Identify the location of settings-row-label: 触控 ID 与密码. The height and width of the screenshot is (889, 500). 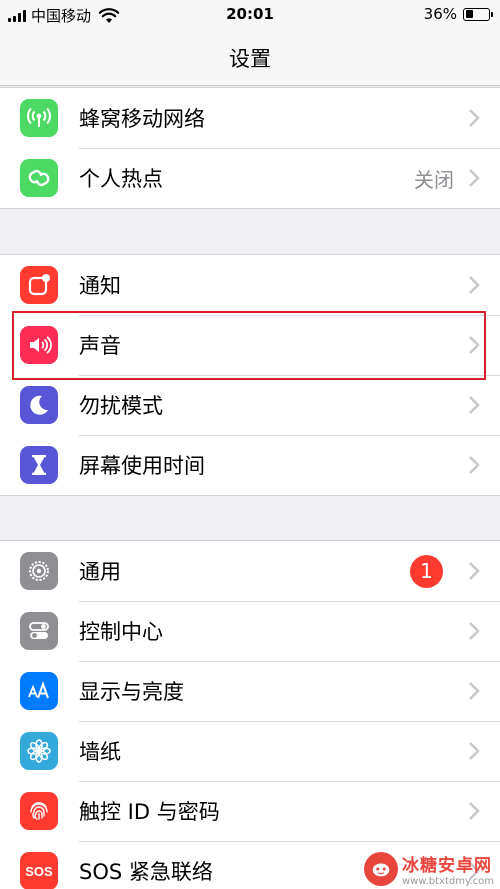
(149, 812).